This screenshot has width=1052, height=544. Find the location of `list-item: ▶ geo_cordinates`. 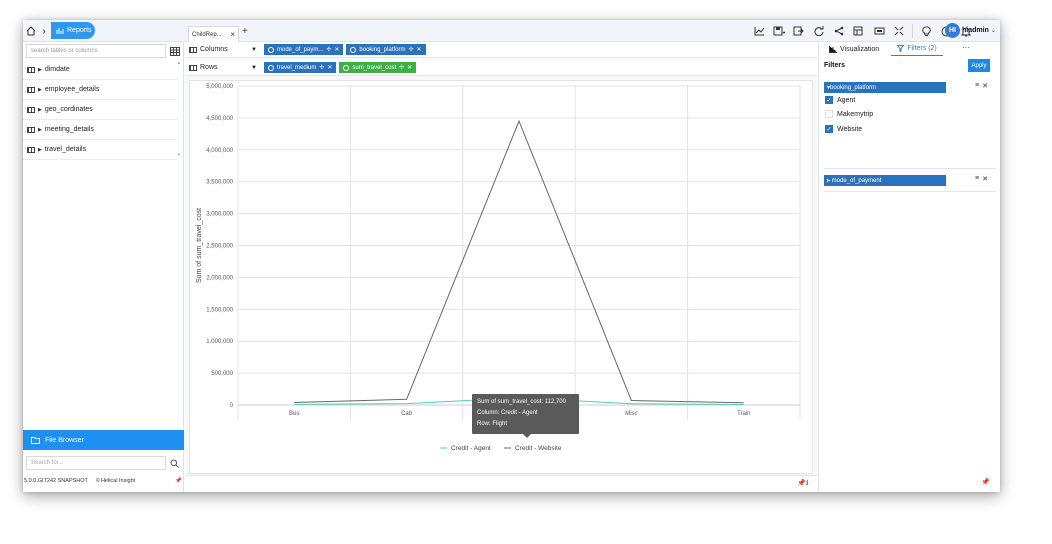

list-item: ▶ geo_cordinates is located at coordinates (100, 110).